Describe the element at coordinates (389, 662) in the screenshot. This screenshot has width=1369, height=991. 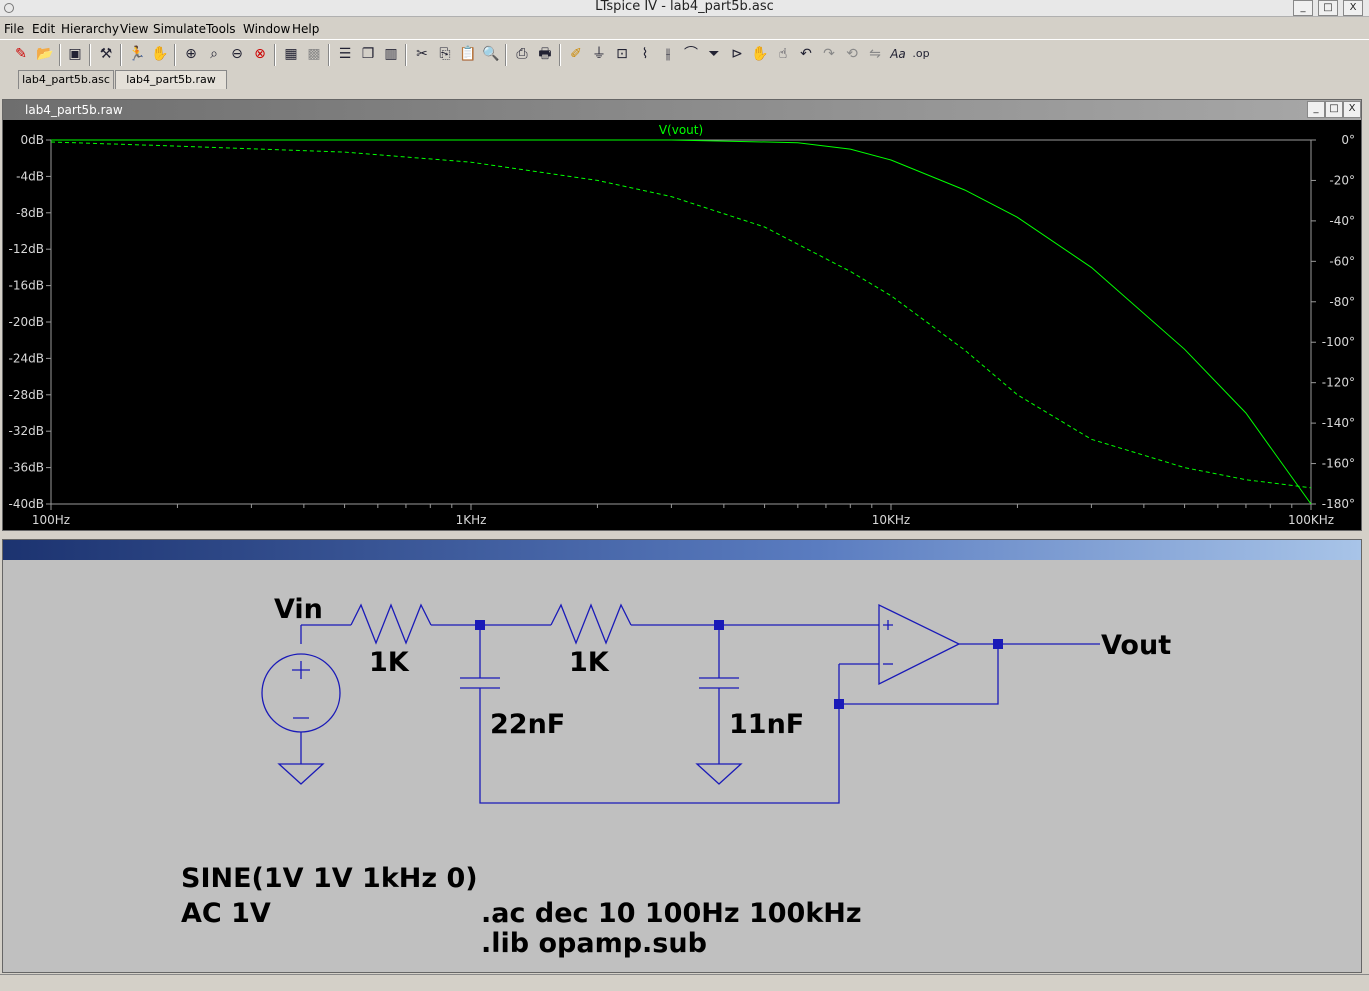
I see `r1-value: 1K` at that location.